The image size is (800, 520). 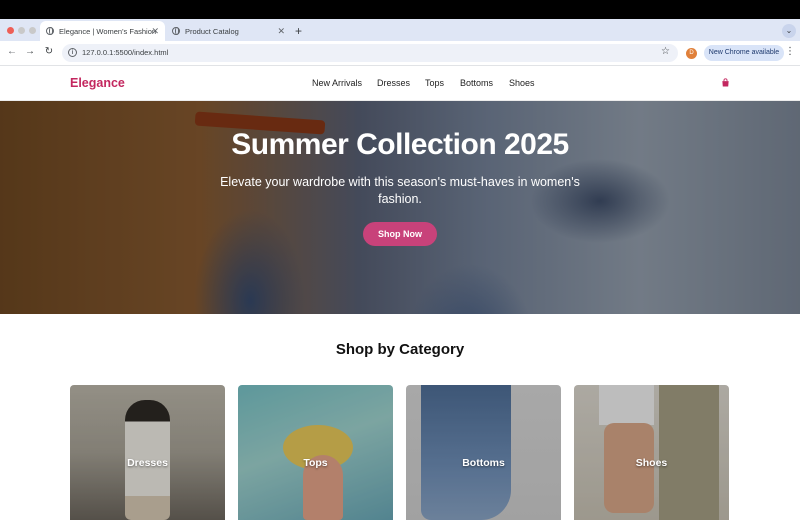 I want to click on close-window-icon, so click(x=10, y=30).